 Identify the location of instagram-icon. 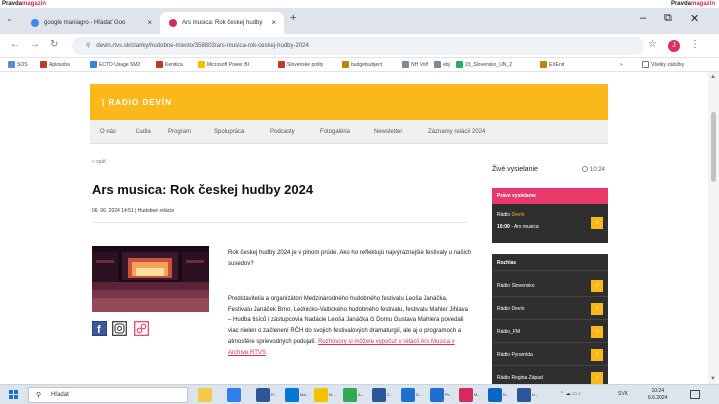
(119, 328).